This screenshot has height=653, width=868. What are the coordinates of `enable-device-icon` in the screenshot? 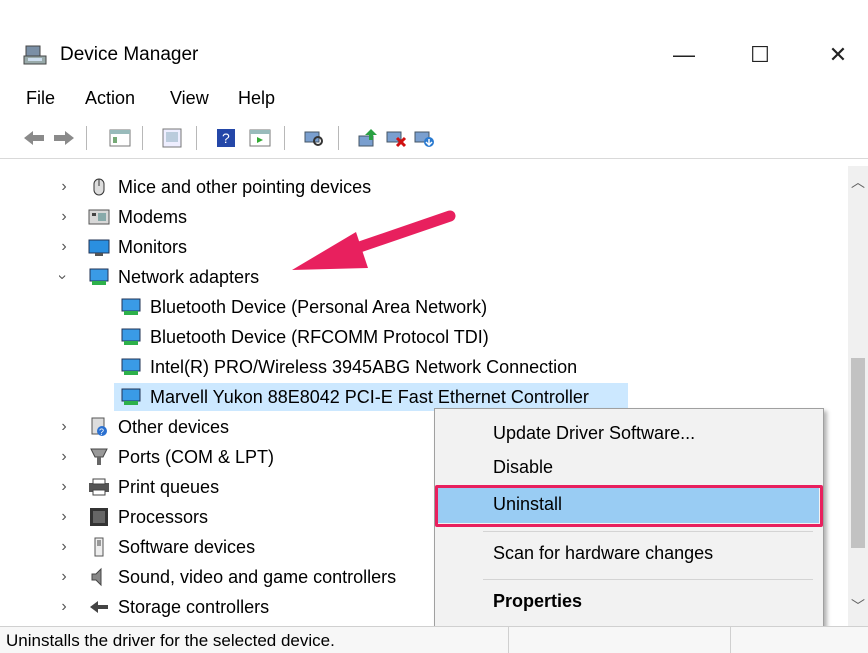 It's located at (424, 138).